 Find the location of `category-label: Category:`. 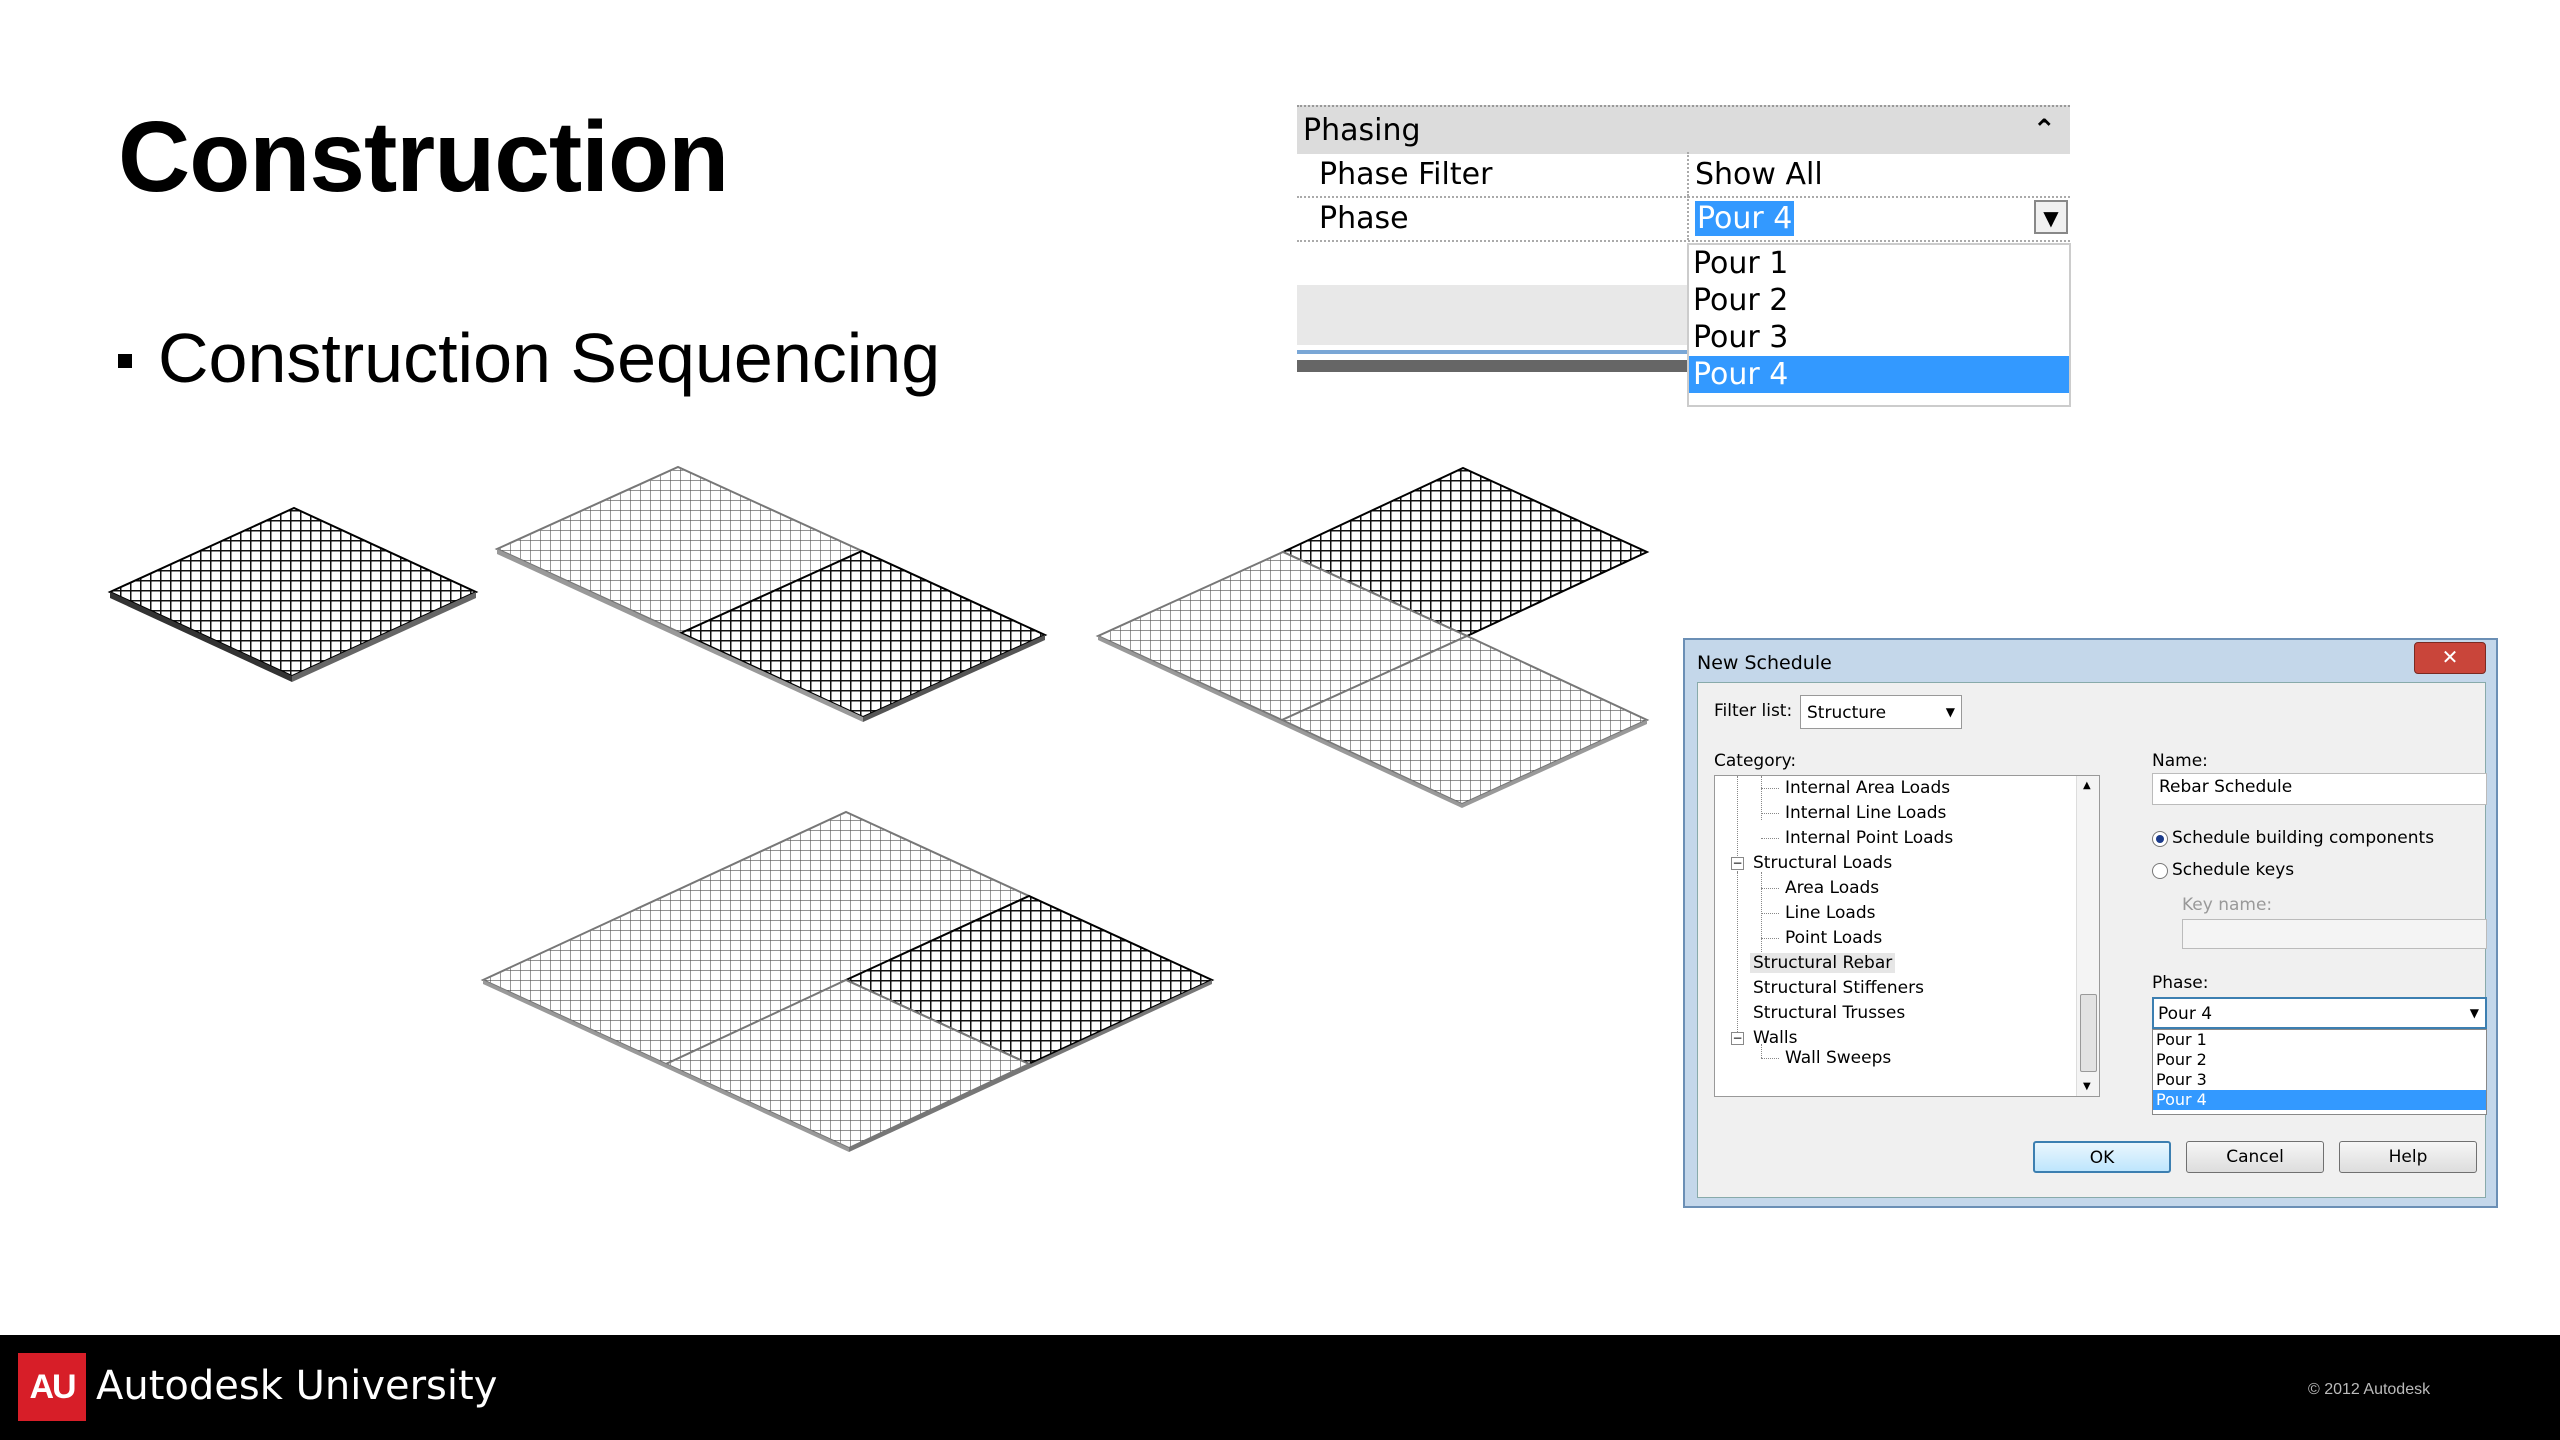

category-label: Category: is located at coordinates (1755, 761).